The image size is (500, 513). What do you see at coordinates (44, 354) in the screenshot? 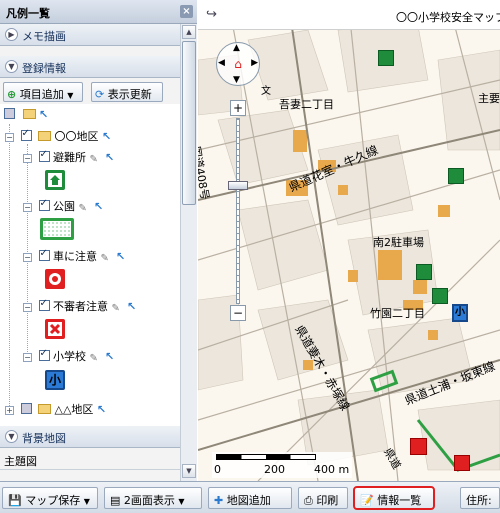
I see `school-checkbox` at bounding box center [44, 354].